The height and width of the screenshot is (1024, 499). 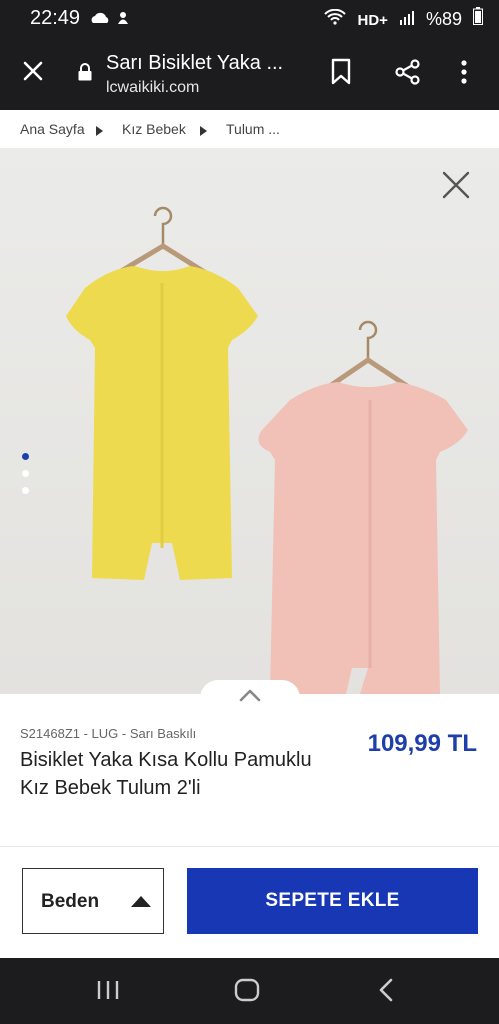 What do you see at coordinates (422, 743) in the screenshot?
I see `product-price: 109,99 TL` at bounding box center [422, 743].